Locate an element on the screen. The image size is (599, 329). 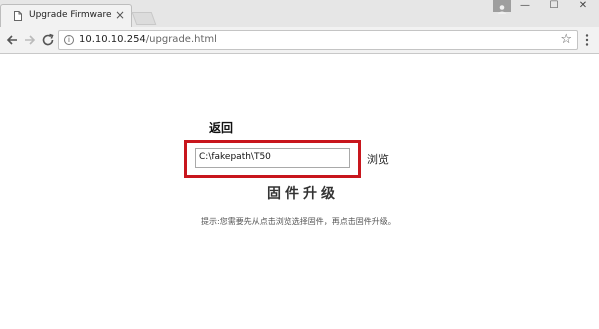
tab-close-icon: × is located at coordinates (120, 15).